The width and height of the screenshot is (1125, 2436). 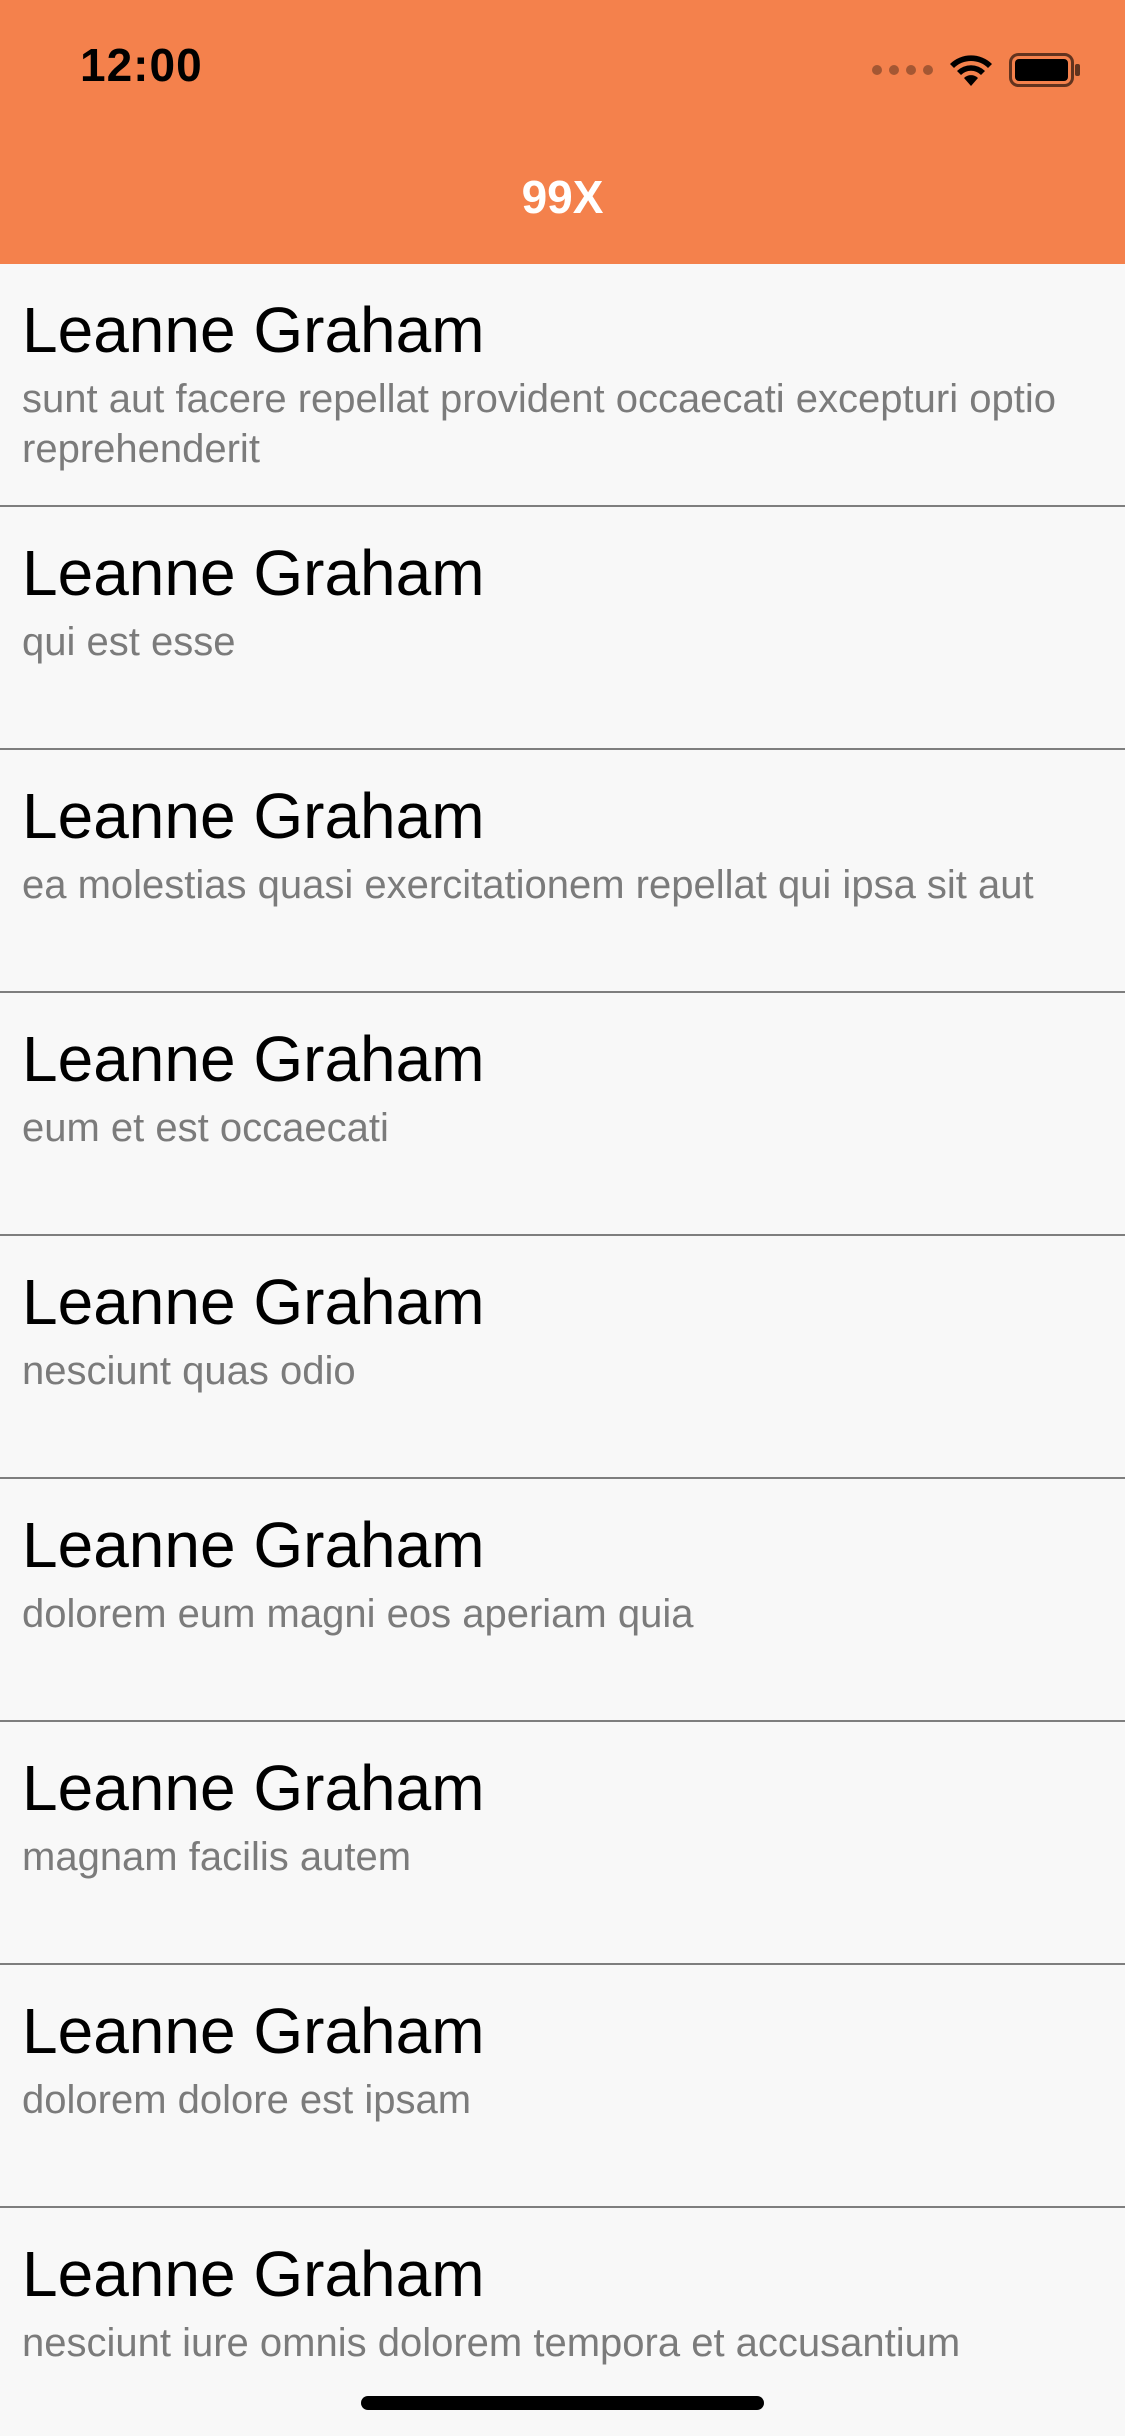 I want to click on list-item: Leanne Graham dolorem dolore est ipsam, so click(x=562, y=2086).